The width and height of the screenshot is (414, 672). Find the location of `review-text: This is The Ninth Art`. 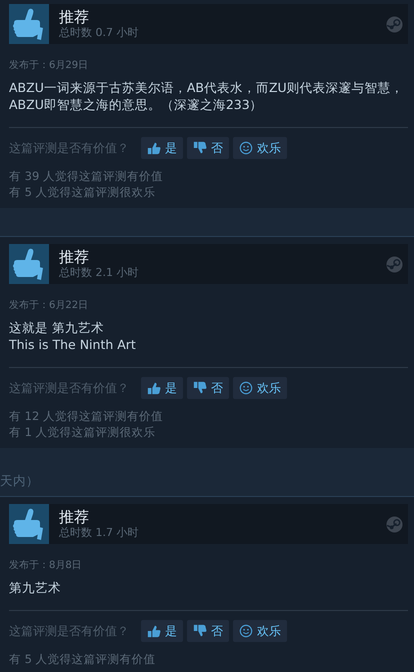

review-text: This is The Ninth Art is located at coordinates (73, 344).